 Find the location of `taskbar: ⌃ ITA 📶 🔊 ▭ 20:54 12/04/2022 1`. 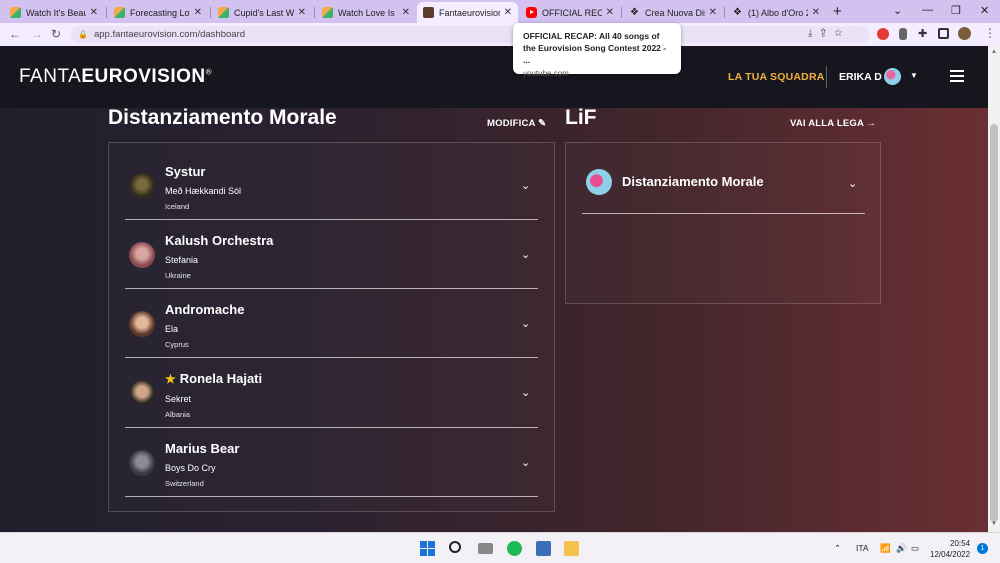

taskbar: ⌃ ITA 📶 🔊 ▭ 20:54 12/04/2022 1 is located at coordinates (500, 547).